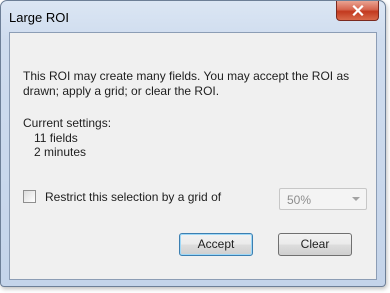 Image resolution: width=390 pixels, height=293 pixels. I want to click on restrict-label: Restrict this selection by a grid of, so click(133, 197).